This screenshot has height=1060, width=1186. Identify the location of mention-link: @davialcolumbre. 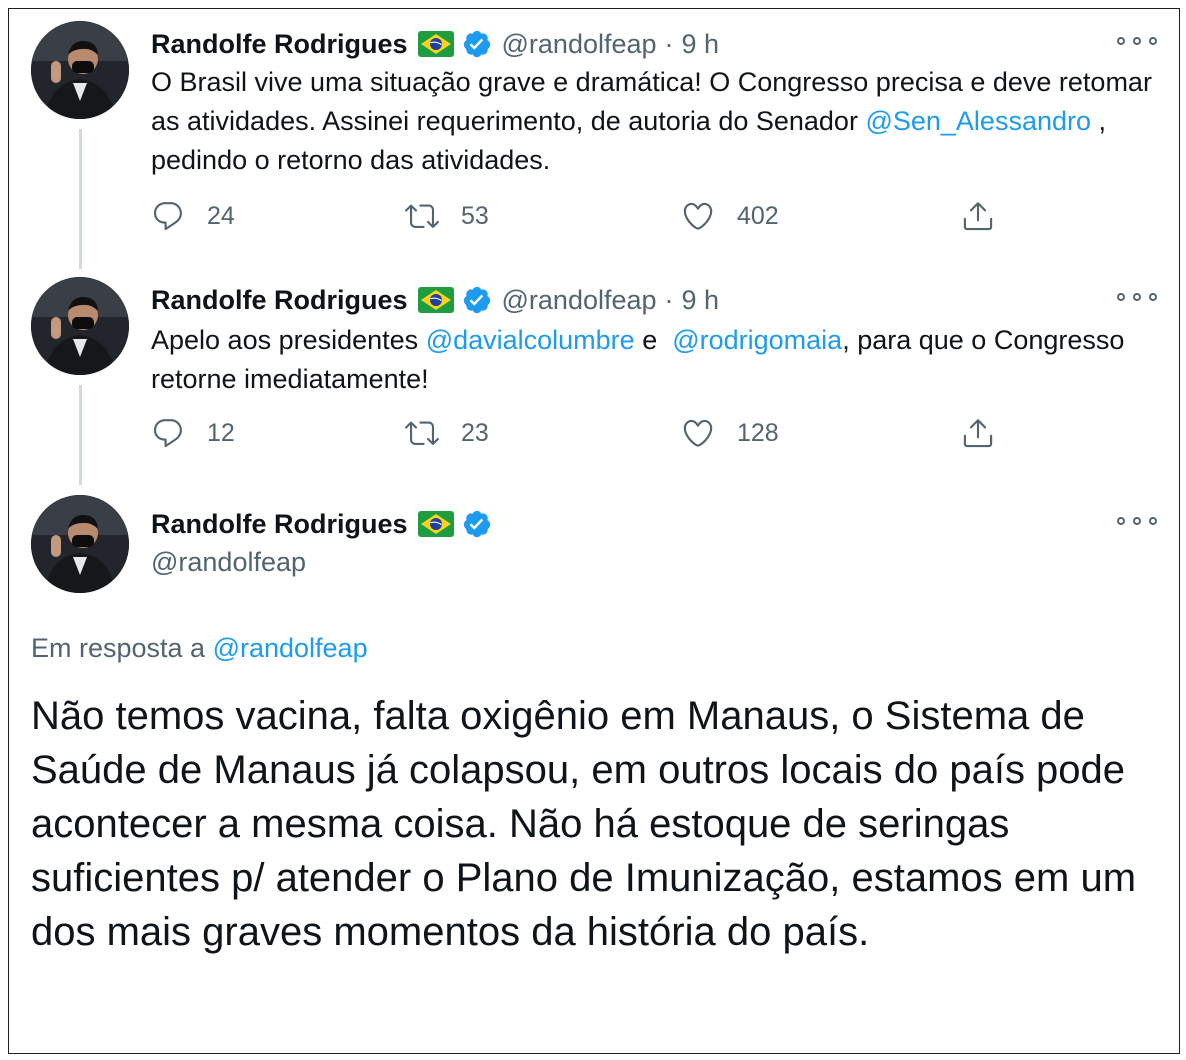
(530, 340).